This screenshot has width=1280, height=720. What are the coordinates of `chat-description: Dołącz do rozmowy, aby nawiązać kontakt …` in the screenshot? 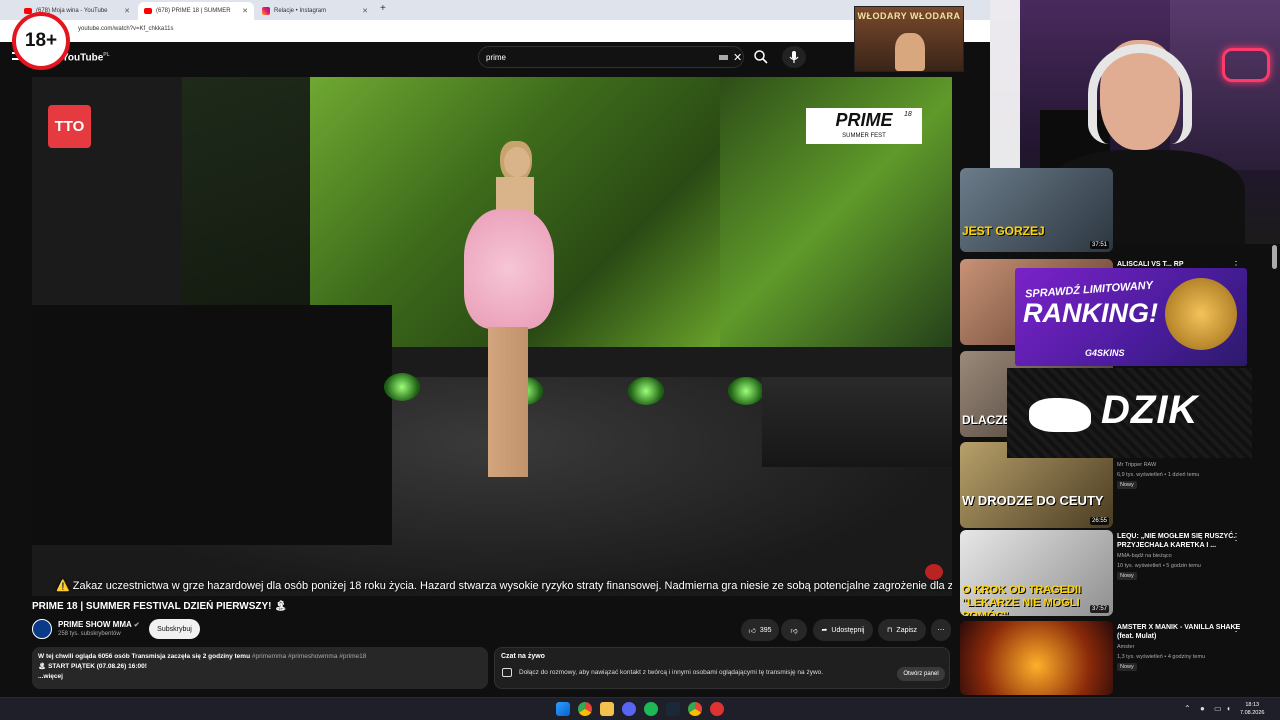 It's located at (671, 672).